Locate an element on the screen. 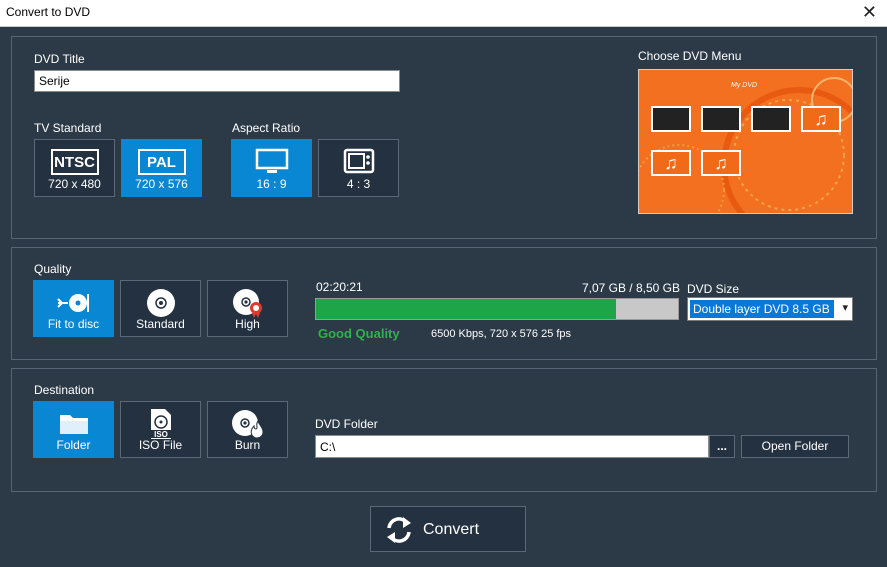 This screenshot has width=887, height=567. open-folder-button: Open Folder is located at coordinates (795, 446).